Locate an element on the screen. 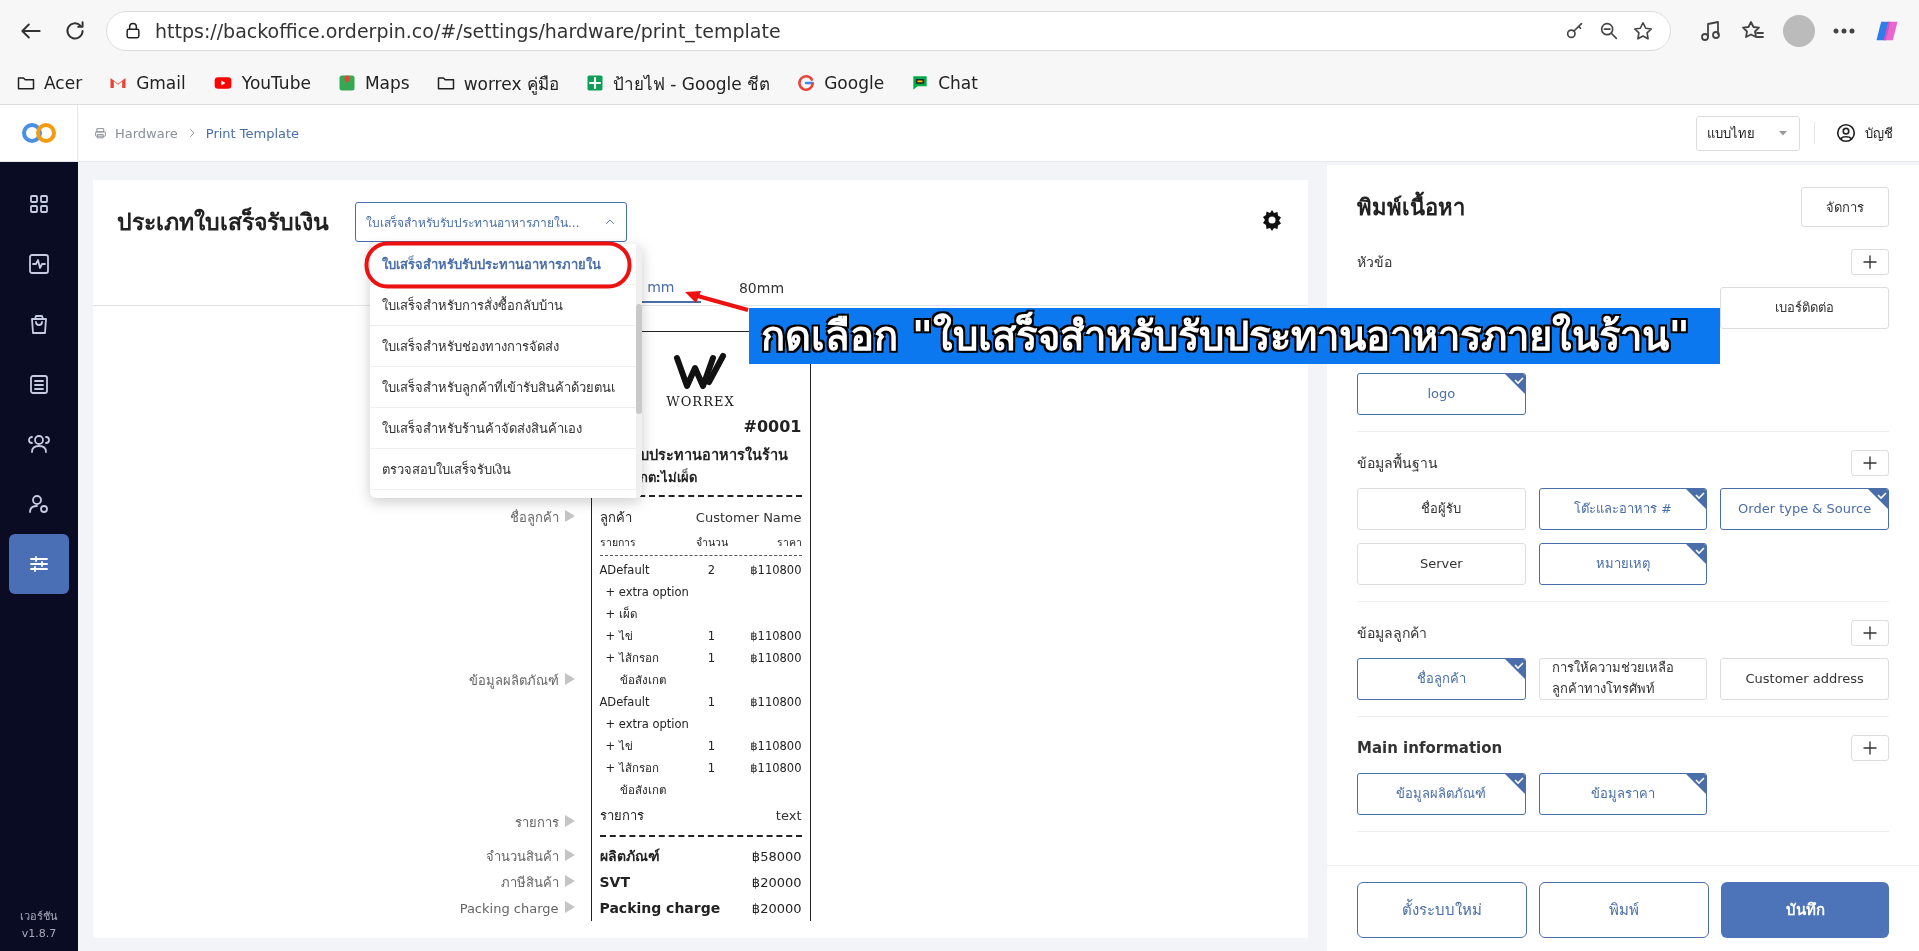 The width and height of the screenshot is (1919, 951). lock-icon is located at coordinates (133, 31).